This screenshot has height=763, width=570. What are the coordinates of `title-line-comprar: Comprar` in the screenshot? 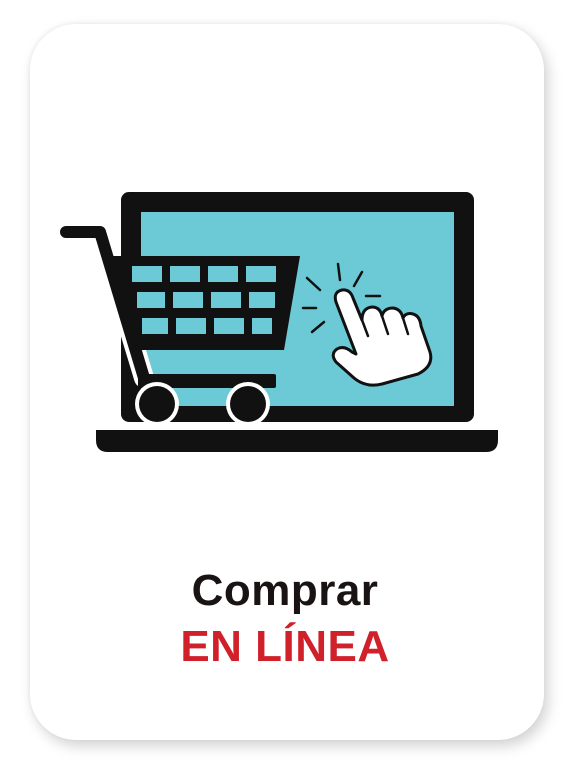 It's located at (285, 590).